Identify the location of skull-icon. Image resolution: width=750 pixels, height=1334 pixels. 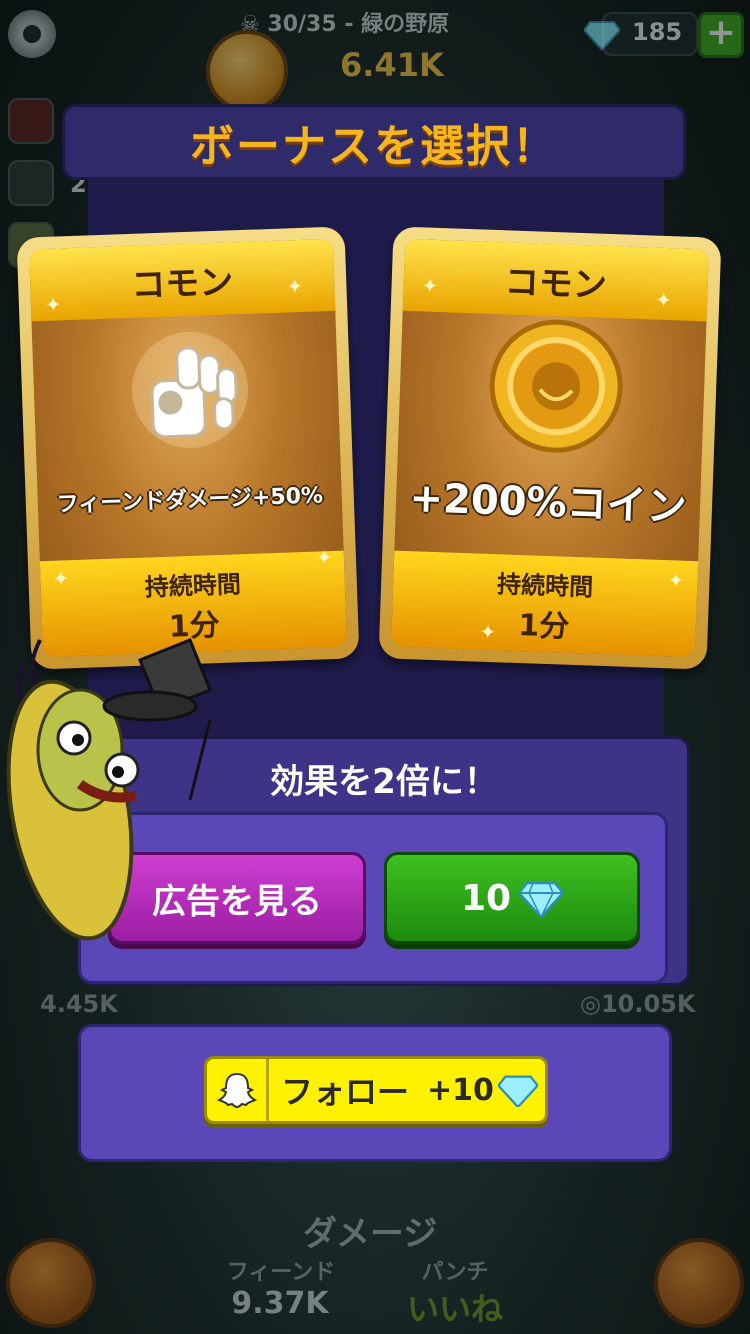
(31, 183).